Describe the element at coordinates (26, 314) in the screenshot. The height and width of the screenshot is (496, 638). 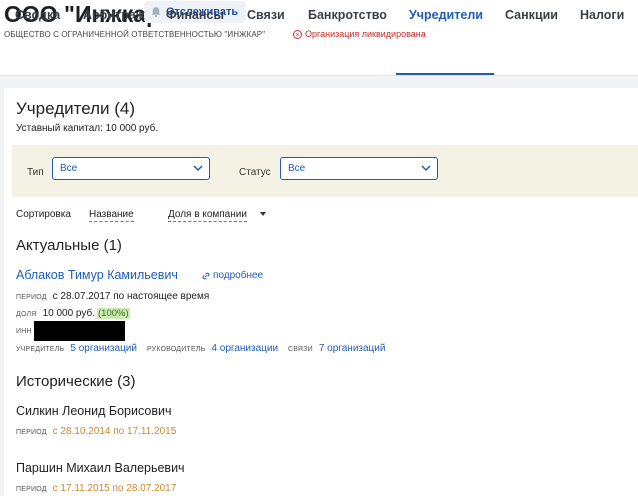
I see `share-label: доля` at that location.